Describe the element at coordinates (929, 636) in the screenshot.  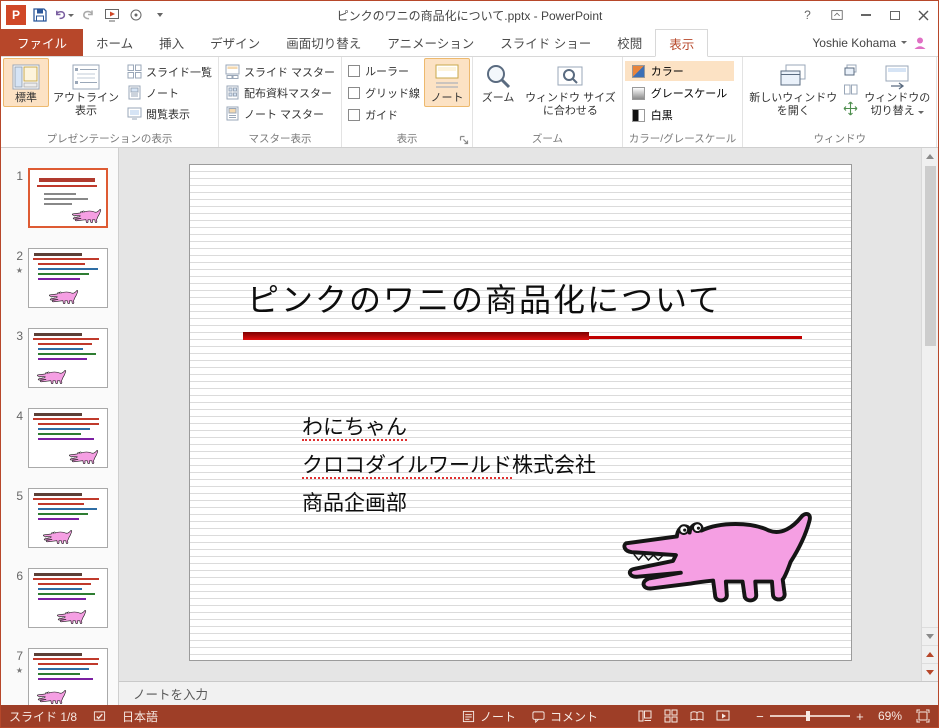
I see `scroll-down-icon` at that location.